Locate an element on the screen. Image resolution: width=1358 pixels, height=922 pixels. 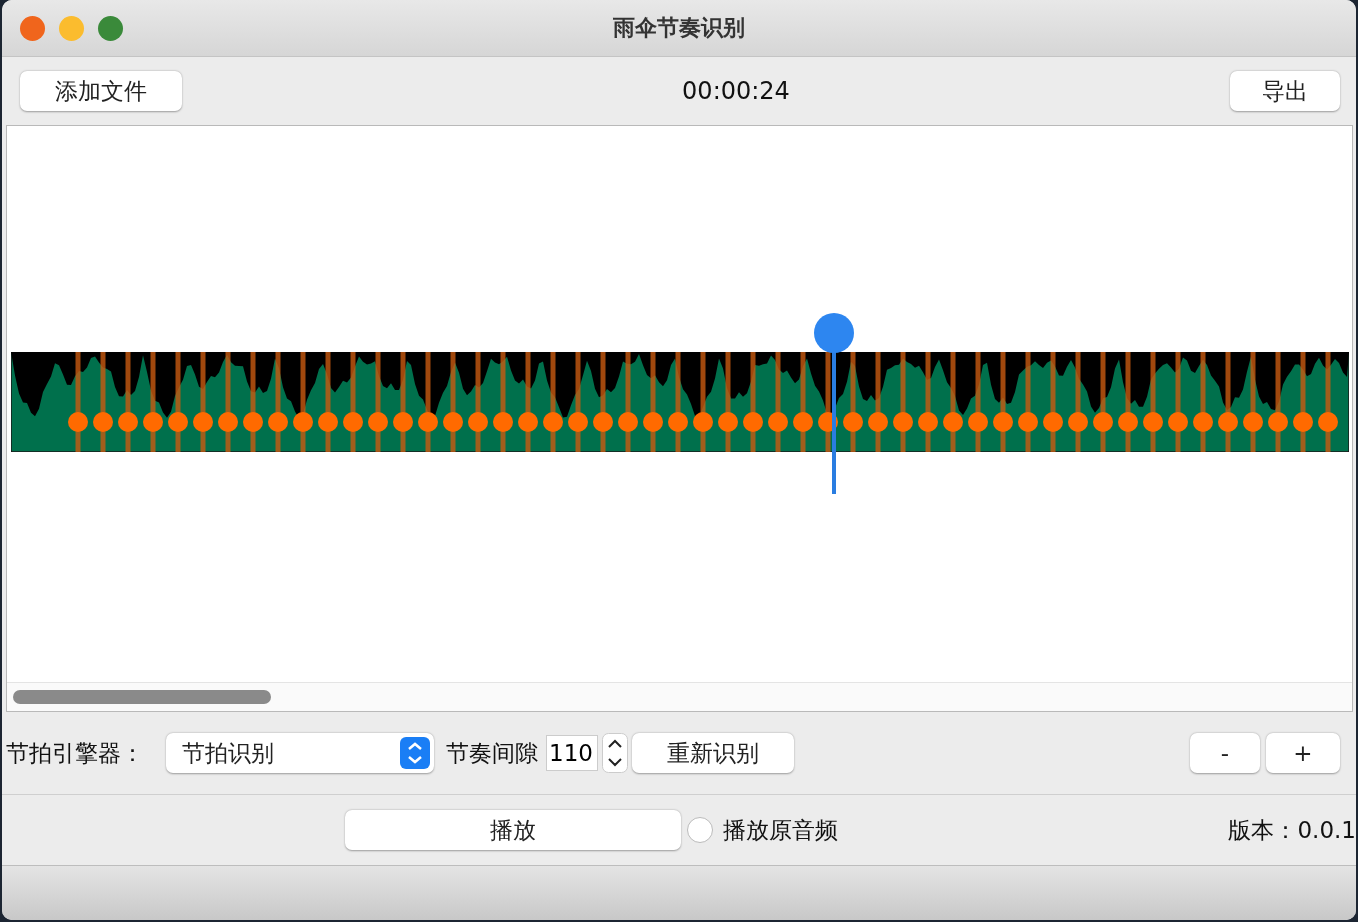
stepper-icon is located at coordinates (615, 753).